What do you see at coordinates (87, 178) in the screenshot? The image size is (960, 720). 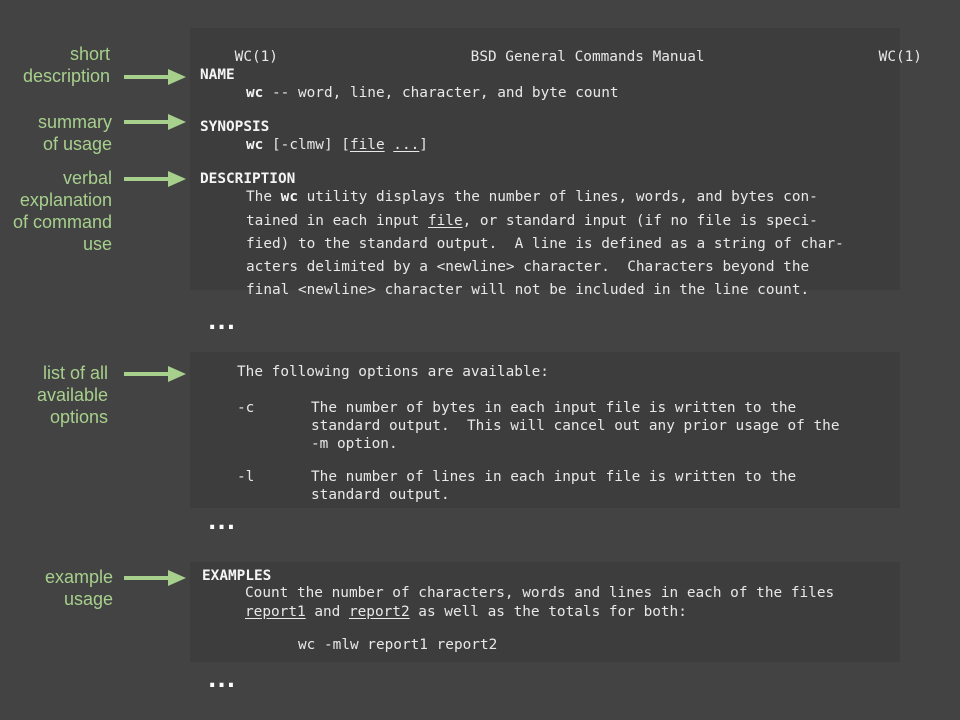 I see `annotation-line: verbal` at bounding box center [87, 178].